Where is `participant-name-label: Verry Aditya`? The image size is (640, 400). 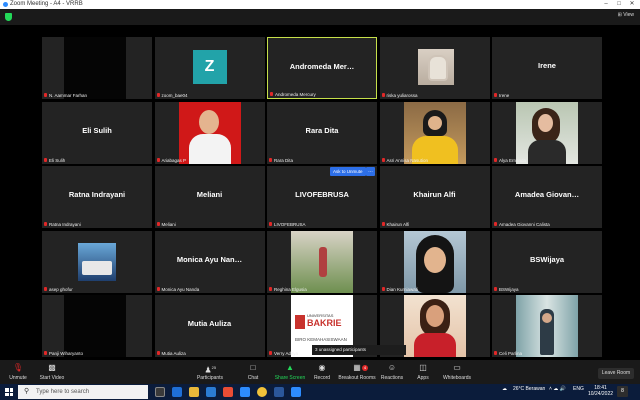 participant-name-label: Verry Aditya is located at coordinates (284, 353).